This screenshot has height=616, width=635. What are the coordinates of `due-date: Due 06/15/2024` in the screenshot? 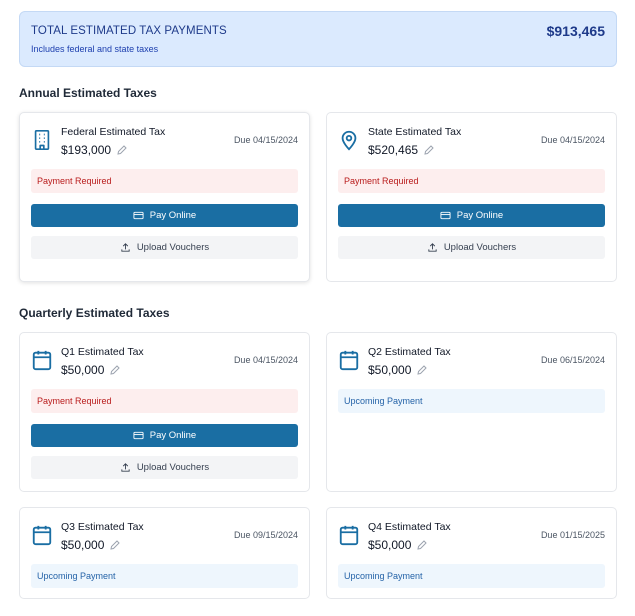 It's located at (572, 360).